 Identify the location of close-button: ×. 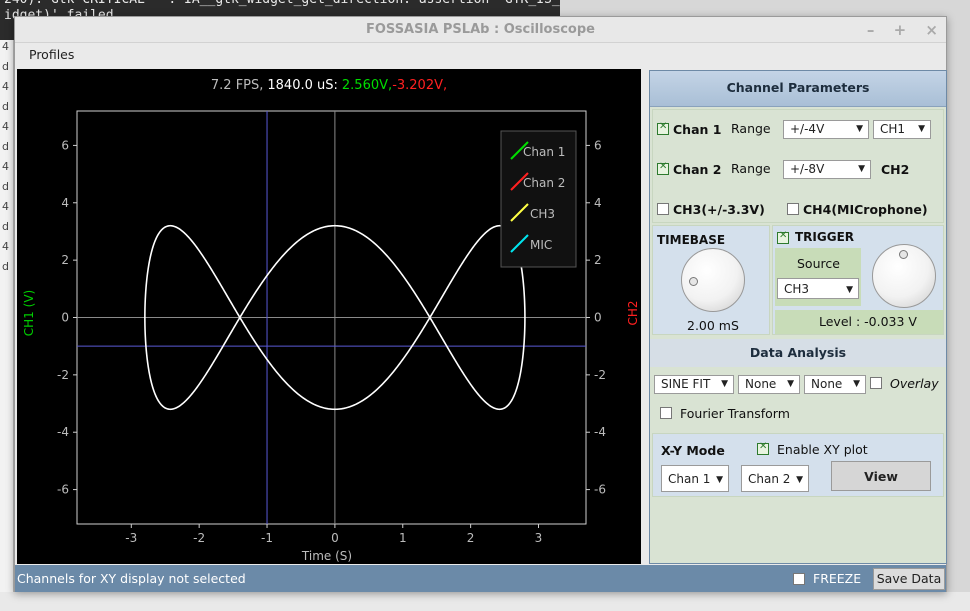
(931, 30).